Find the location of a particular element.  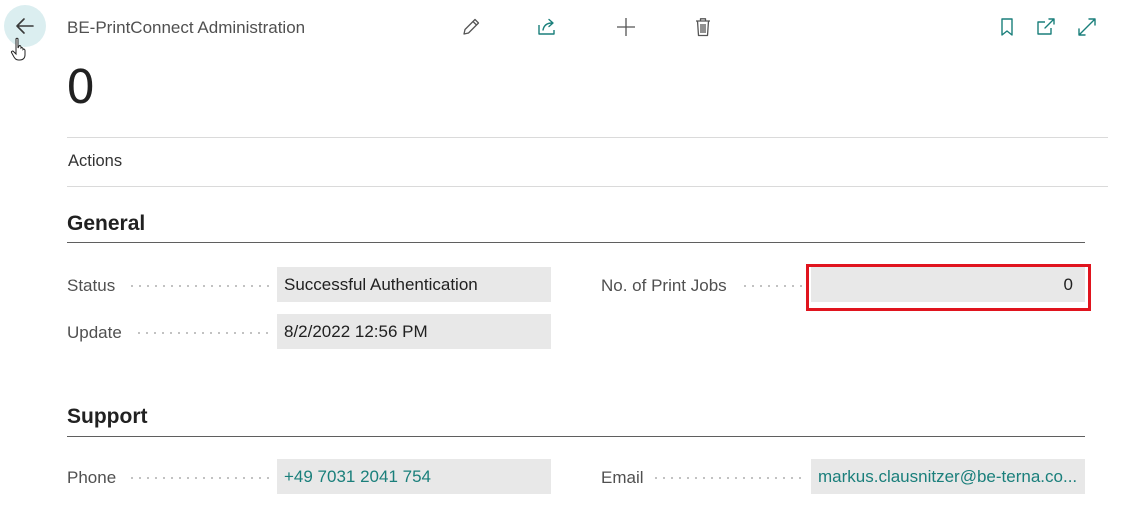

share-icon is located at coordinates (546, 26).